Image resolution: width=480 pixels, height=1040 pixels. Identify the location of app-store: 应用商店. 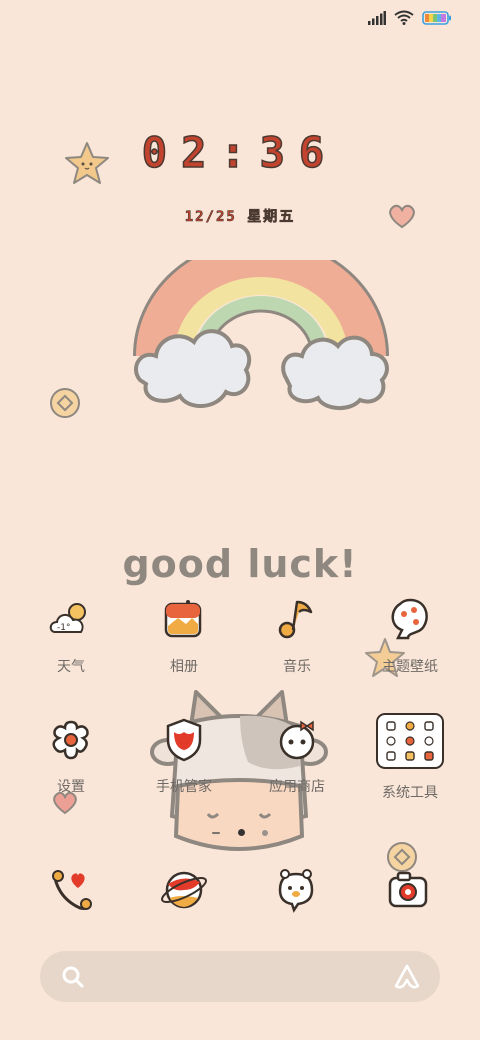
(297, 756).